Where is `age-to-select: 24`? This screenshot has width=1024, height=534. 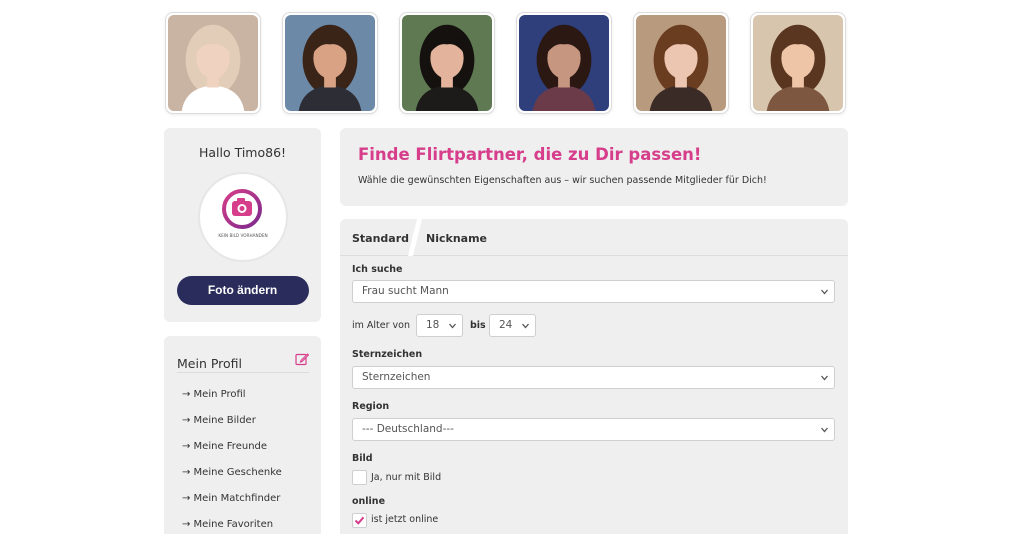
age-to-select: 24 is located at coordinates (512, 325).